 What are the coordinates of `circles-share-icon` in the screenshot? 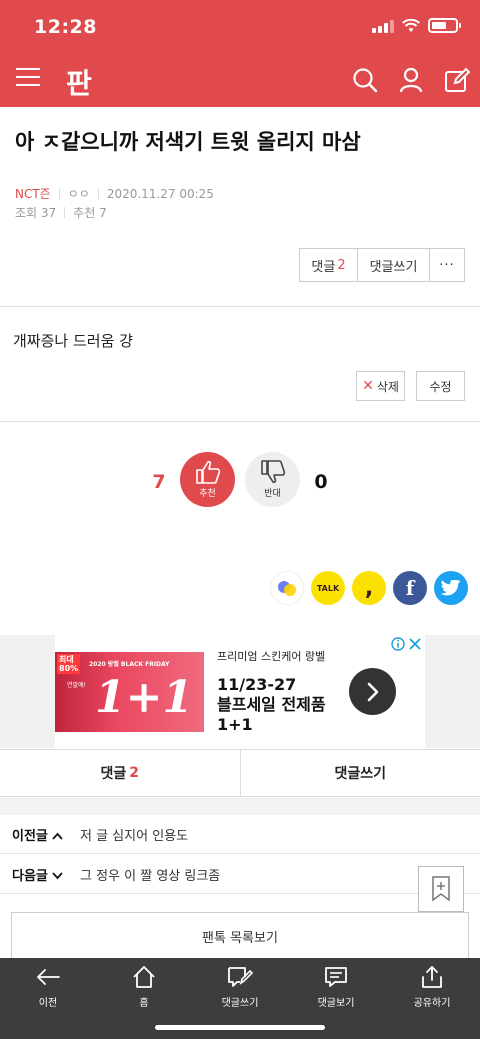 It's located at (287, 588).